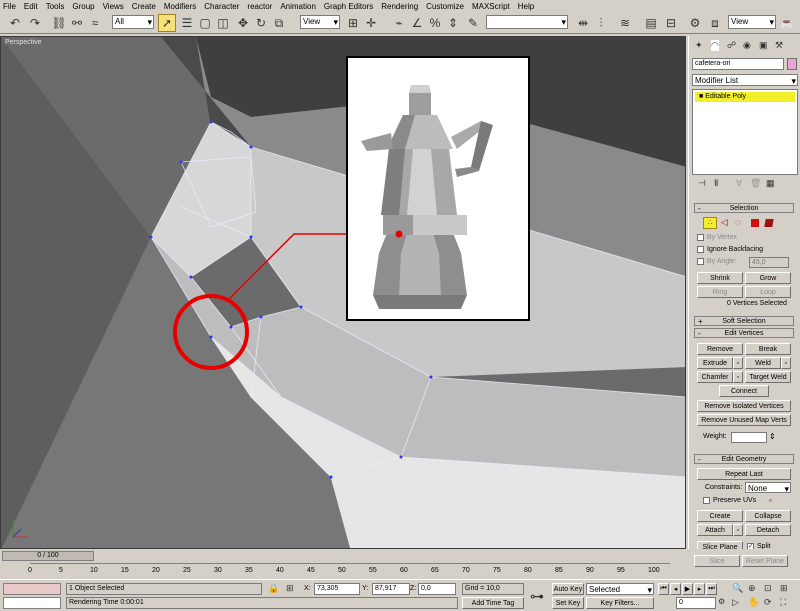 Image resolution: width=800 pixels, height=611 pixels. What do you see at coordinates (770, 500) in the screenshot?
I see `preserve-uvs-settings-icon: ▫` at bounding box center [770, 500].